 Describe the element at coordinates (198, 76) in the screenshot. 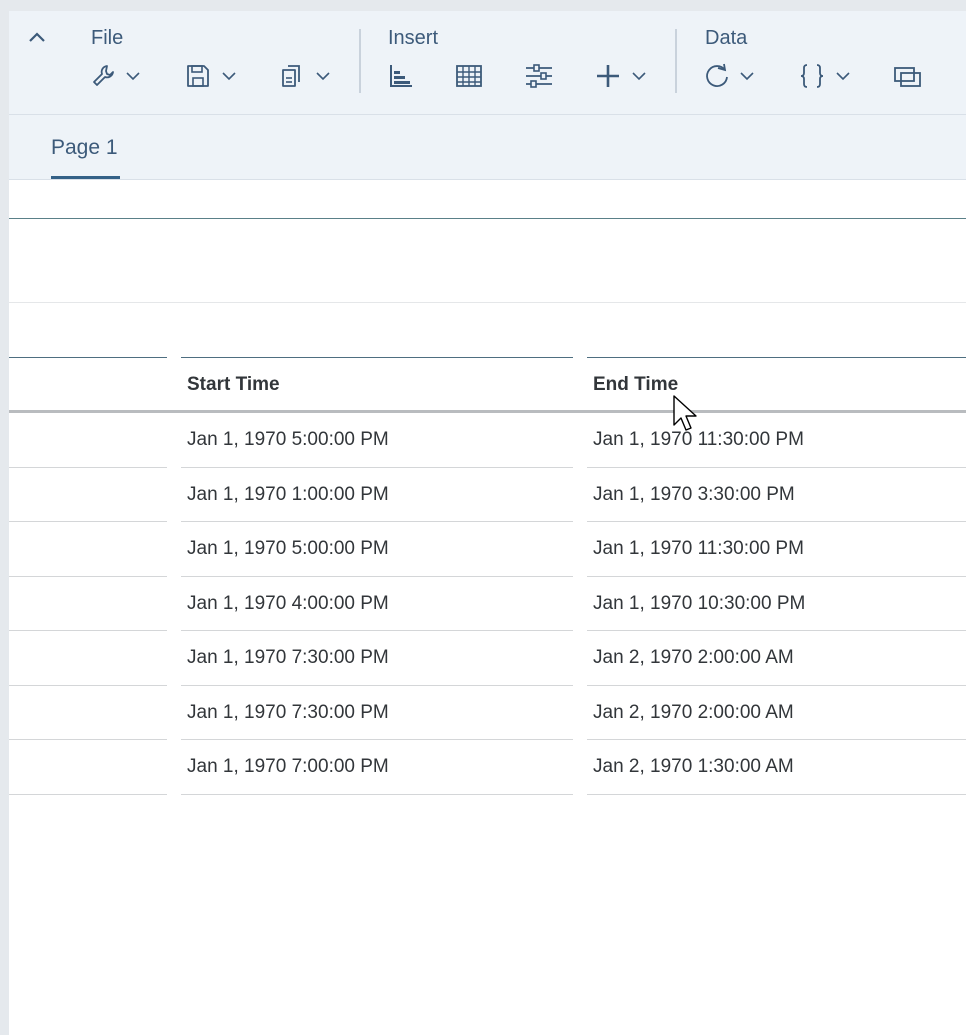

I see `save-icon` at that location.